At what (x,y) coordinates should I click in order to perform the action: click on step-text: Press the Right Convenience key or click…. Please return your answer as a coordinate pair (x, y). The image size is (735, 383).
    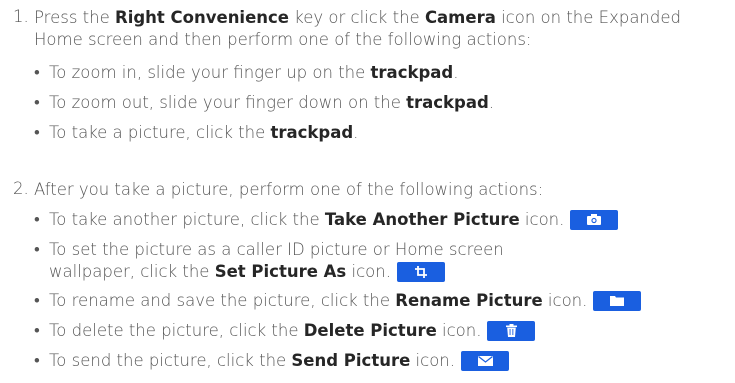
    Looking at the image, I should click on (357, 28).